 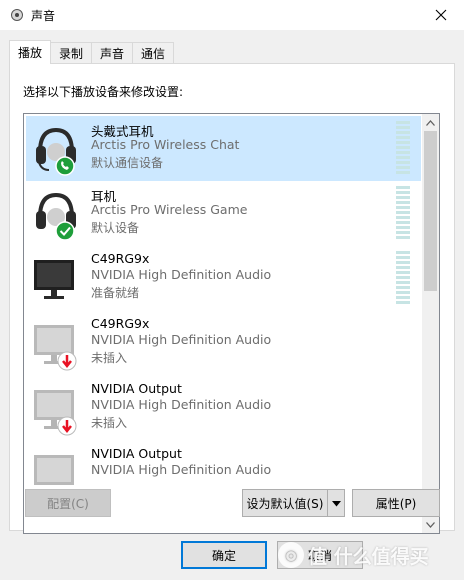 I want to click on properties-button: 属性(P), so click(x=396, y=503).